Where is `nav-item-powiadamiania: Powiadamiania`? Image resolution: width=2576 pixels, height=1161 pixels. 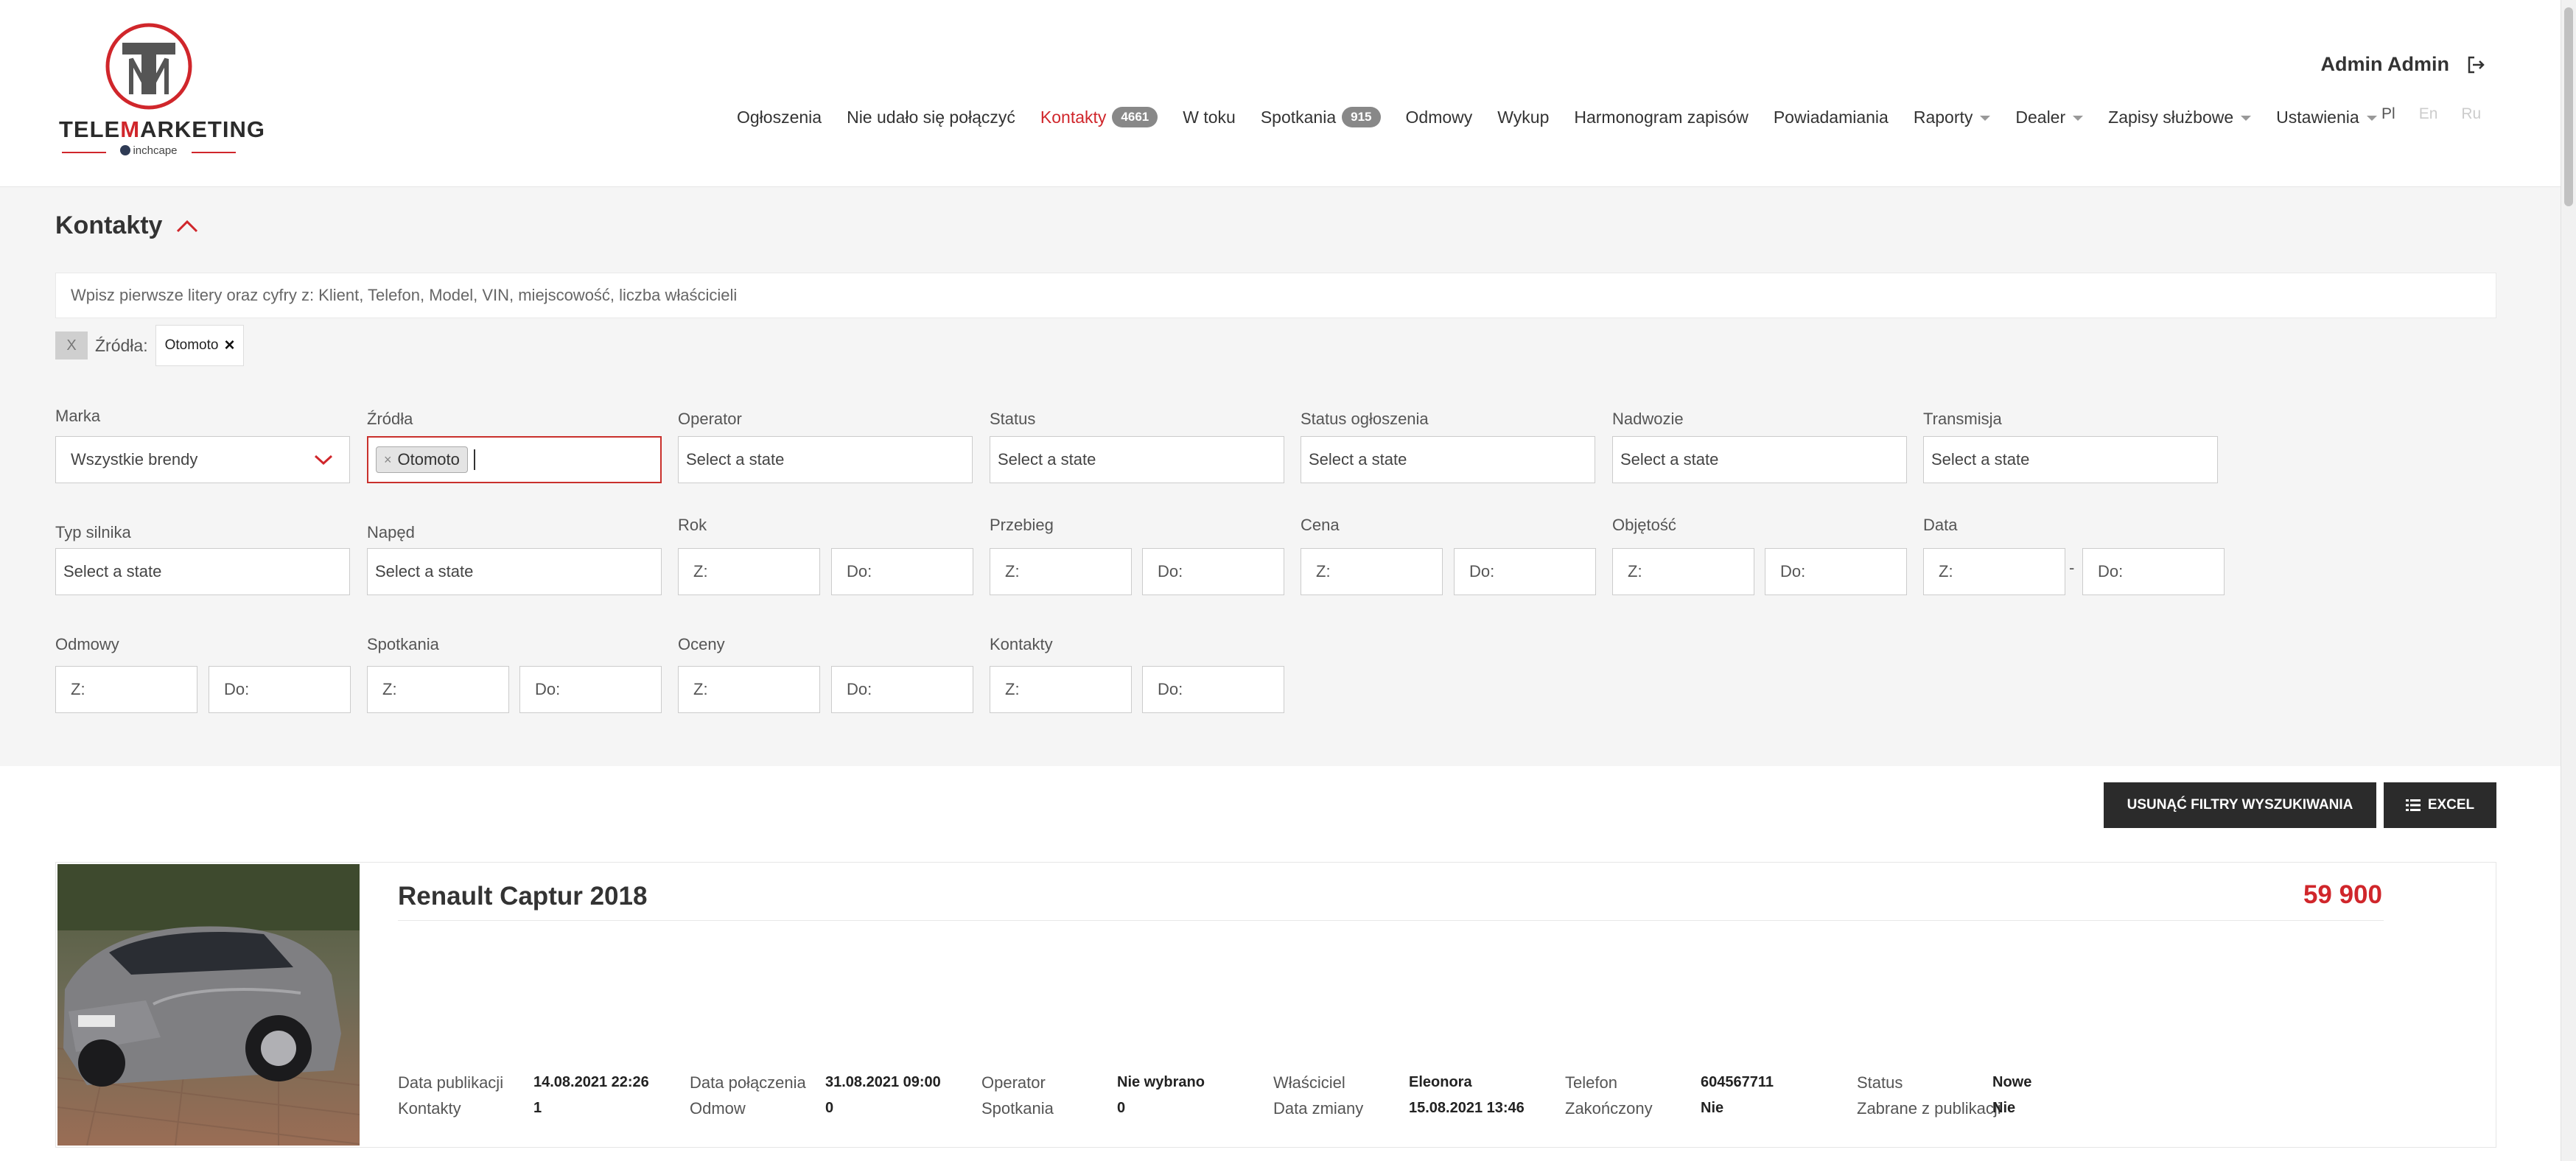 nav-item-powiadamiania: Powiadamiania is located at coordinates (1831, 117).